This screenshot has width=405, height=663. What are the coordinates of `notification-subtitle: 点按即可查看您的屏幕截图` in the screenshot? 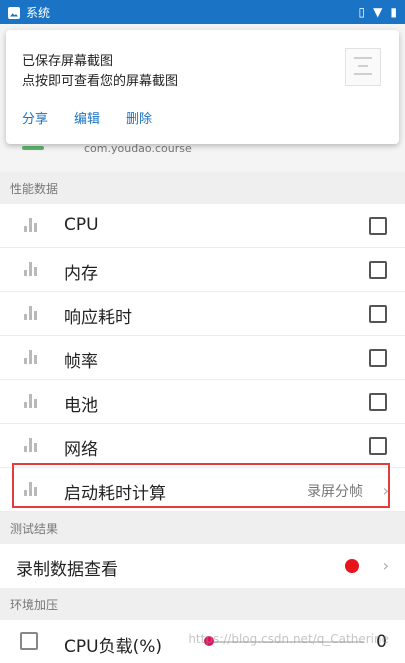 It's located at (100, 81).